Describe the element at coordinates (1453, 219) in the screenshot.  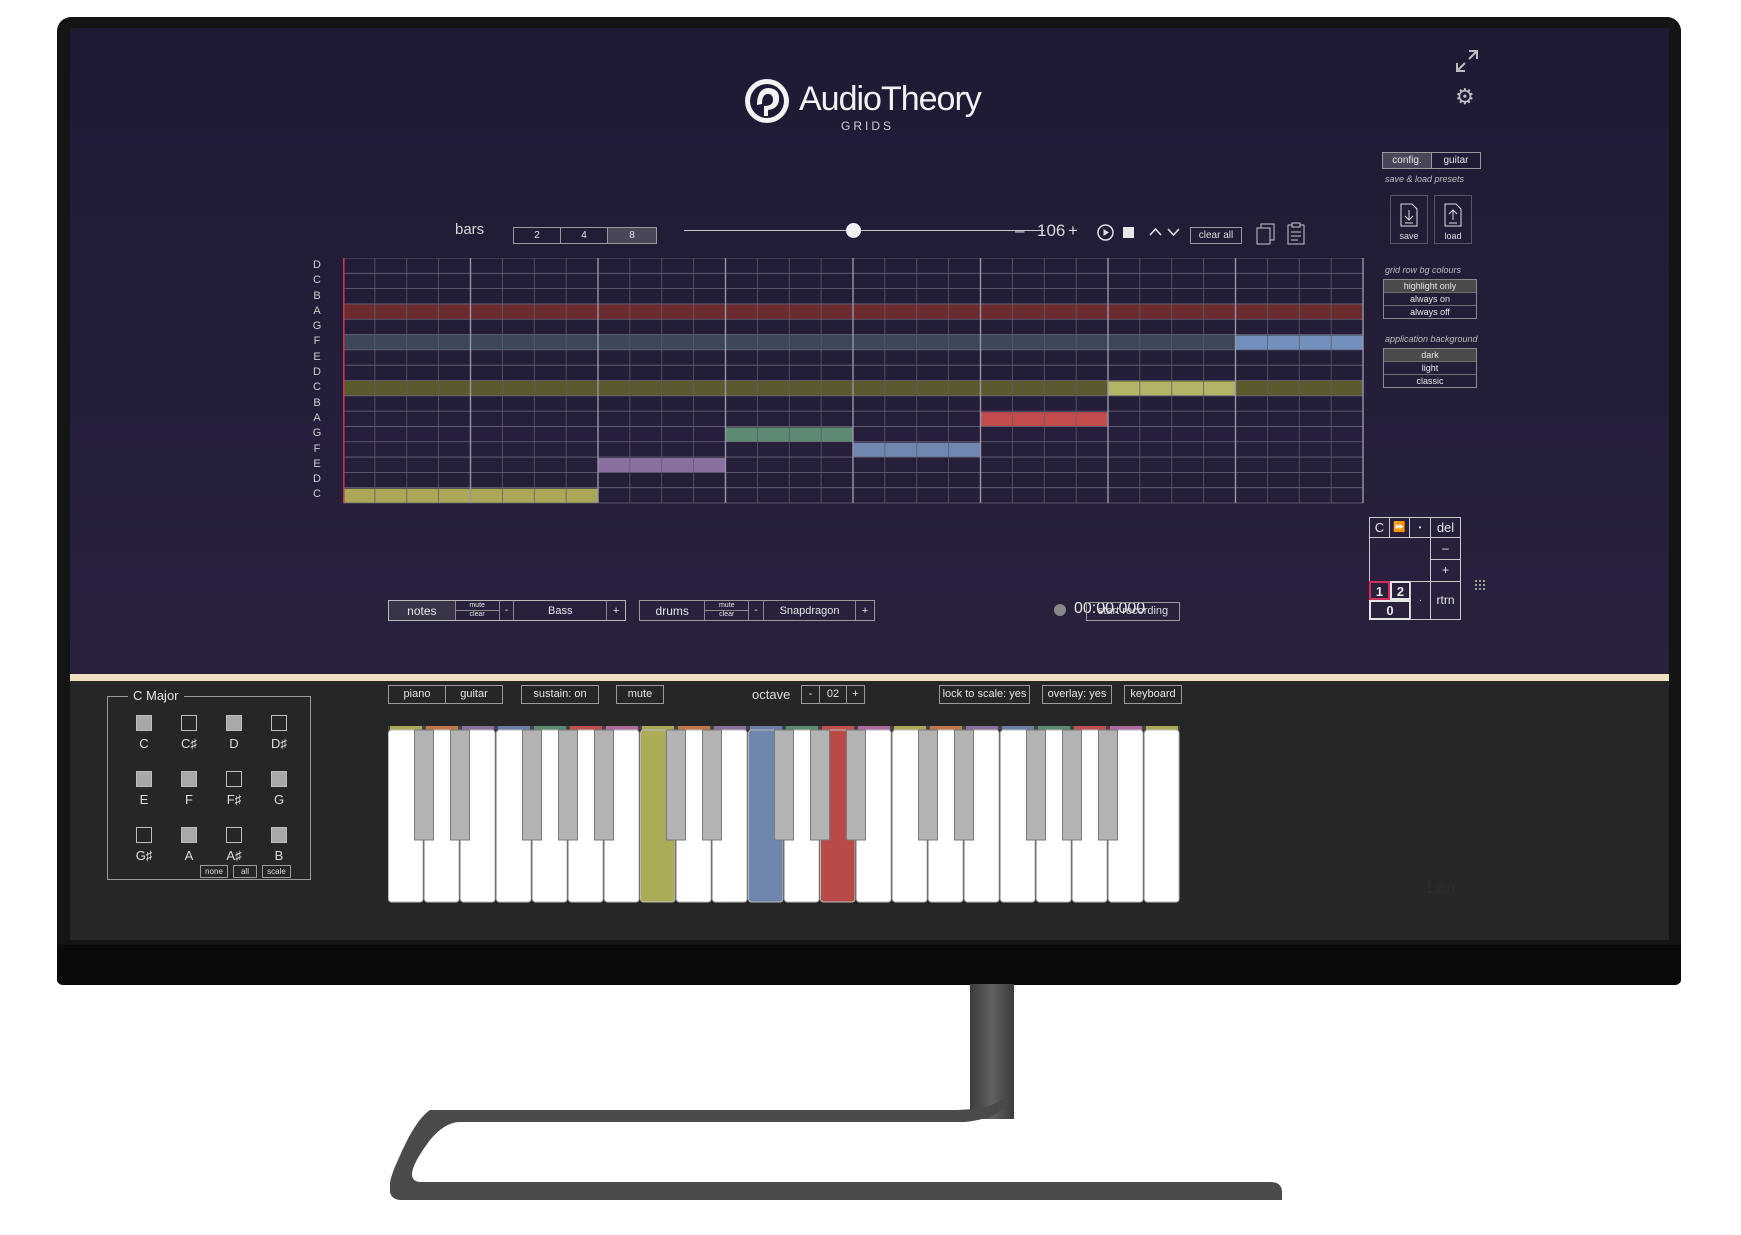
I see `load-preset-button: load` at that location.